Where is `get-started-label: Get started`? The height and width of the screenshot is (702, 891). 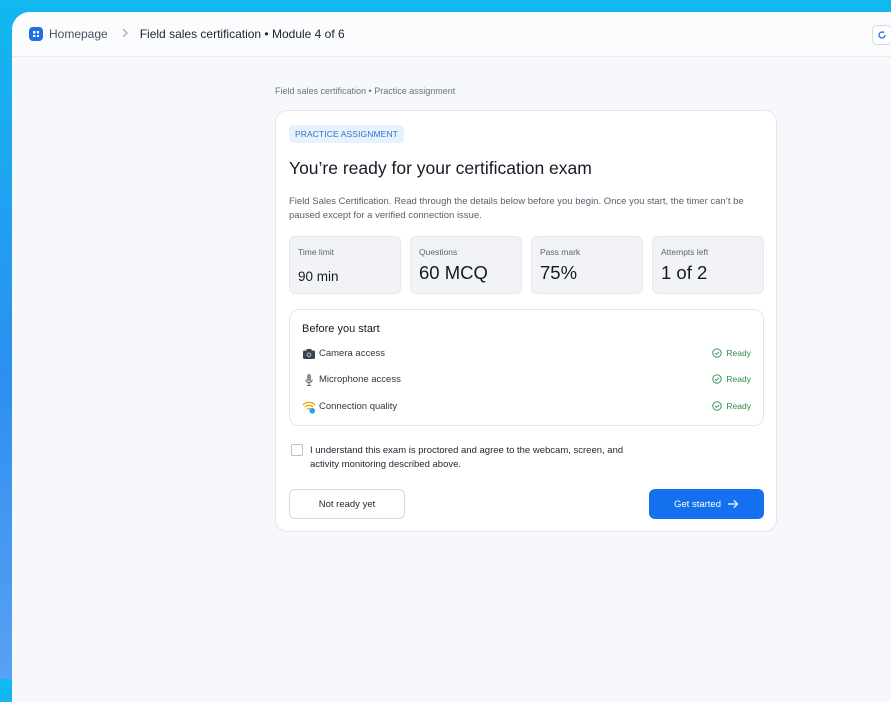 get-started-label: Get started is located at coordinates (697, 504).